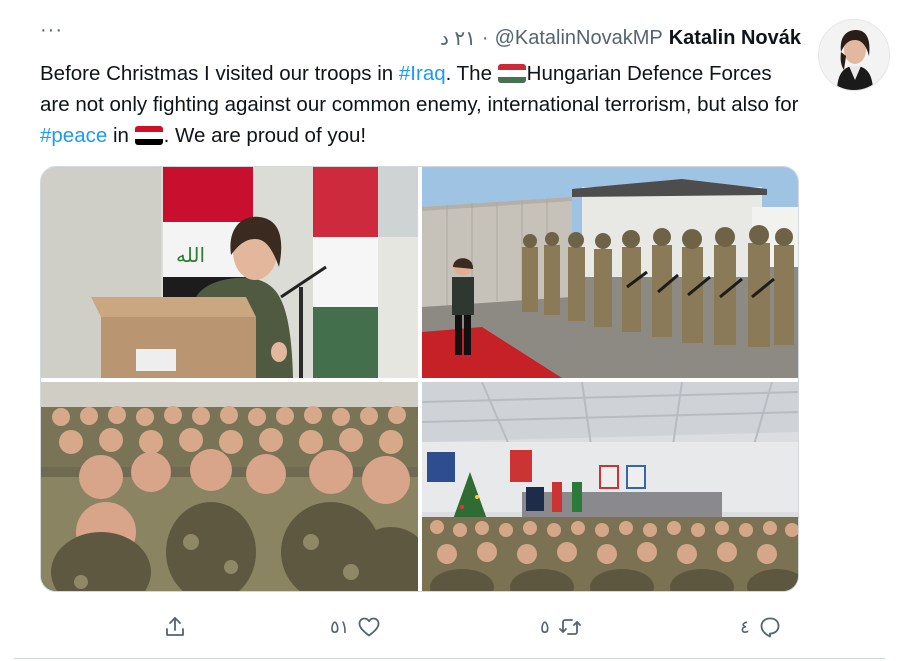 The height and width of the screenshot is (661, 899). I want to click on more-options-icon: ···, so click(51, 30).